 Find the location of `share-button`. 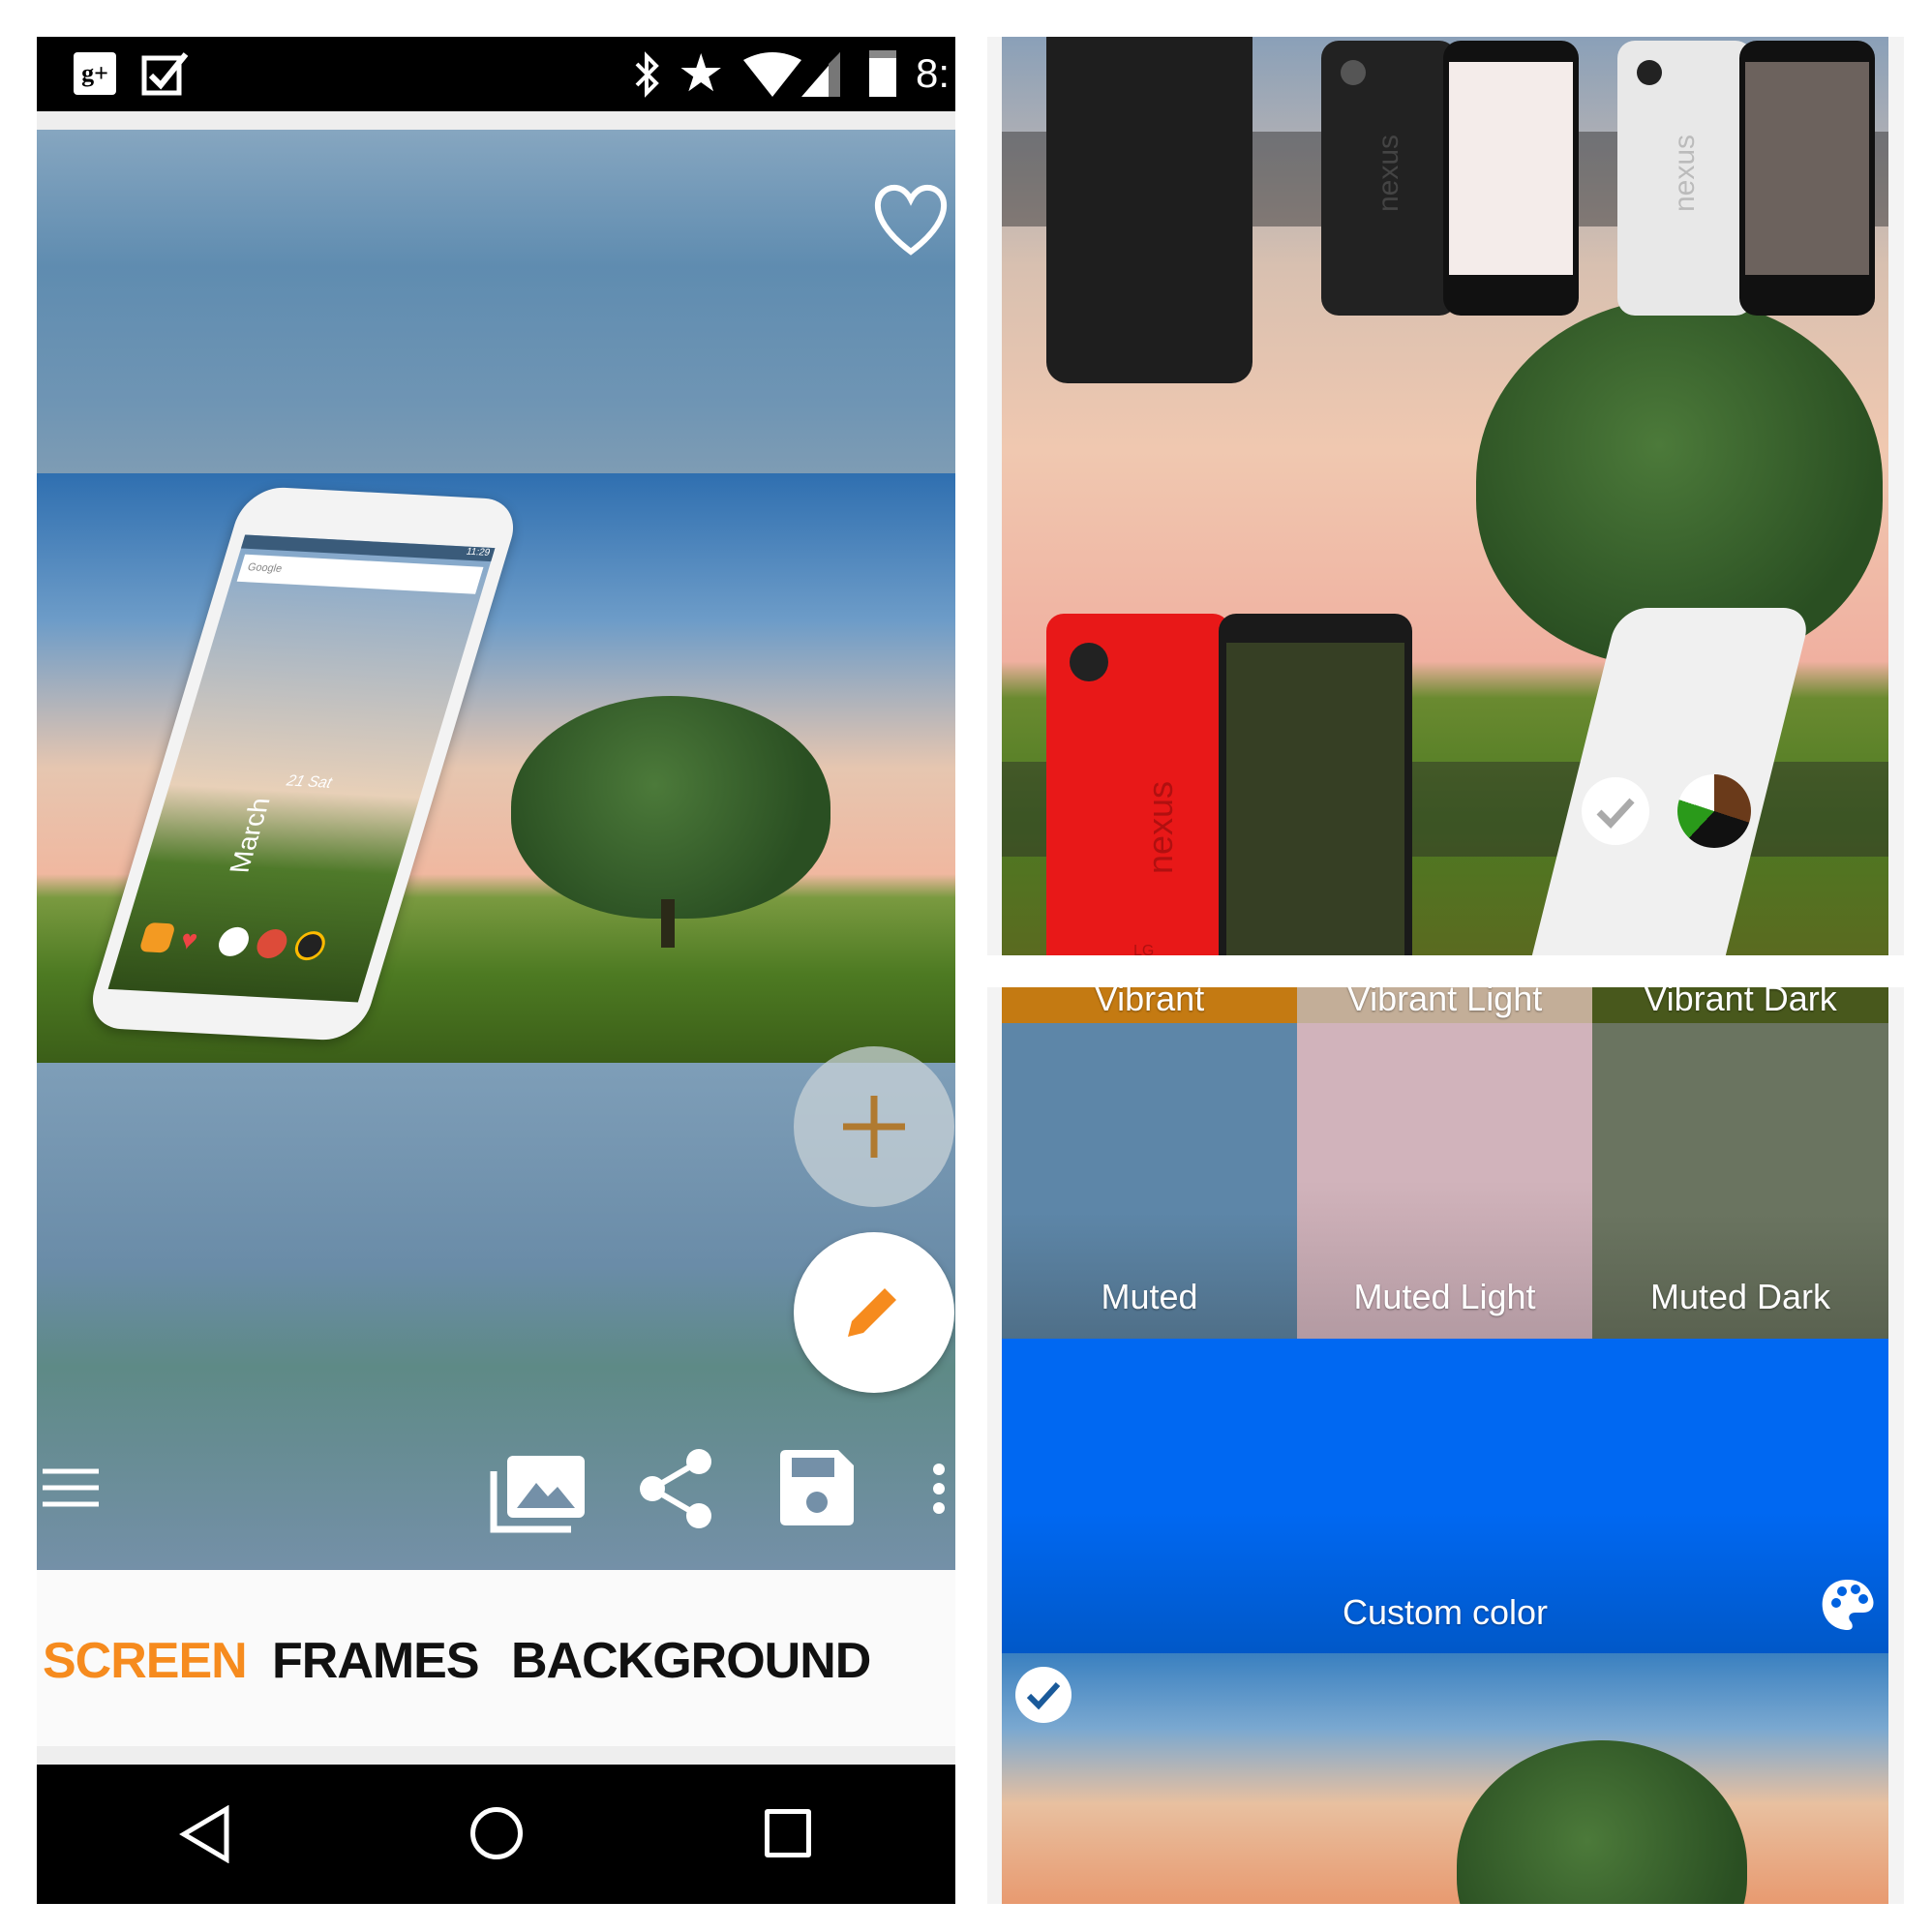

share-button is located at coordinates (677, 1488).